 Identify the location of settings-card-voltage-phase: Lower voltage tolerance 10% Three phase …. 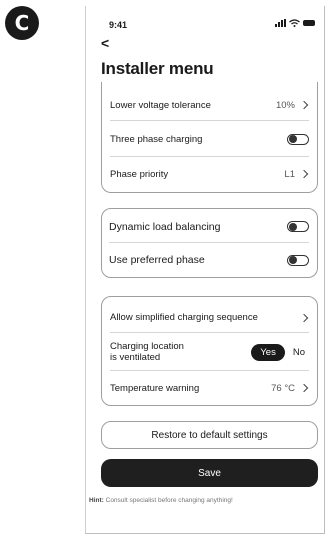
(209, 137).